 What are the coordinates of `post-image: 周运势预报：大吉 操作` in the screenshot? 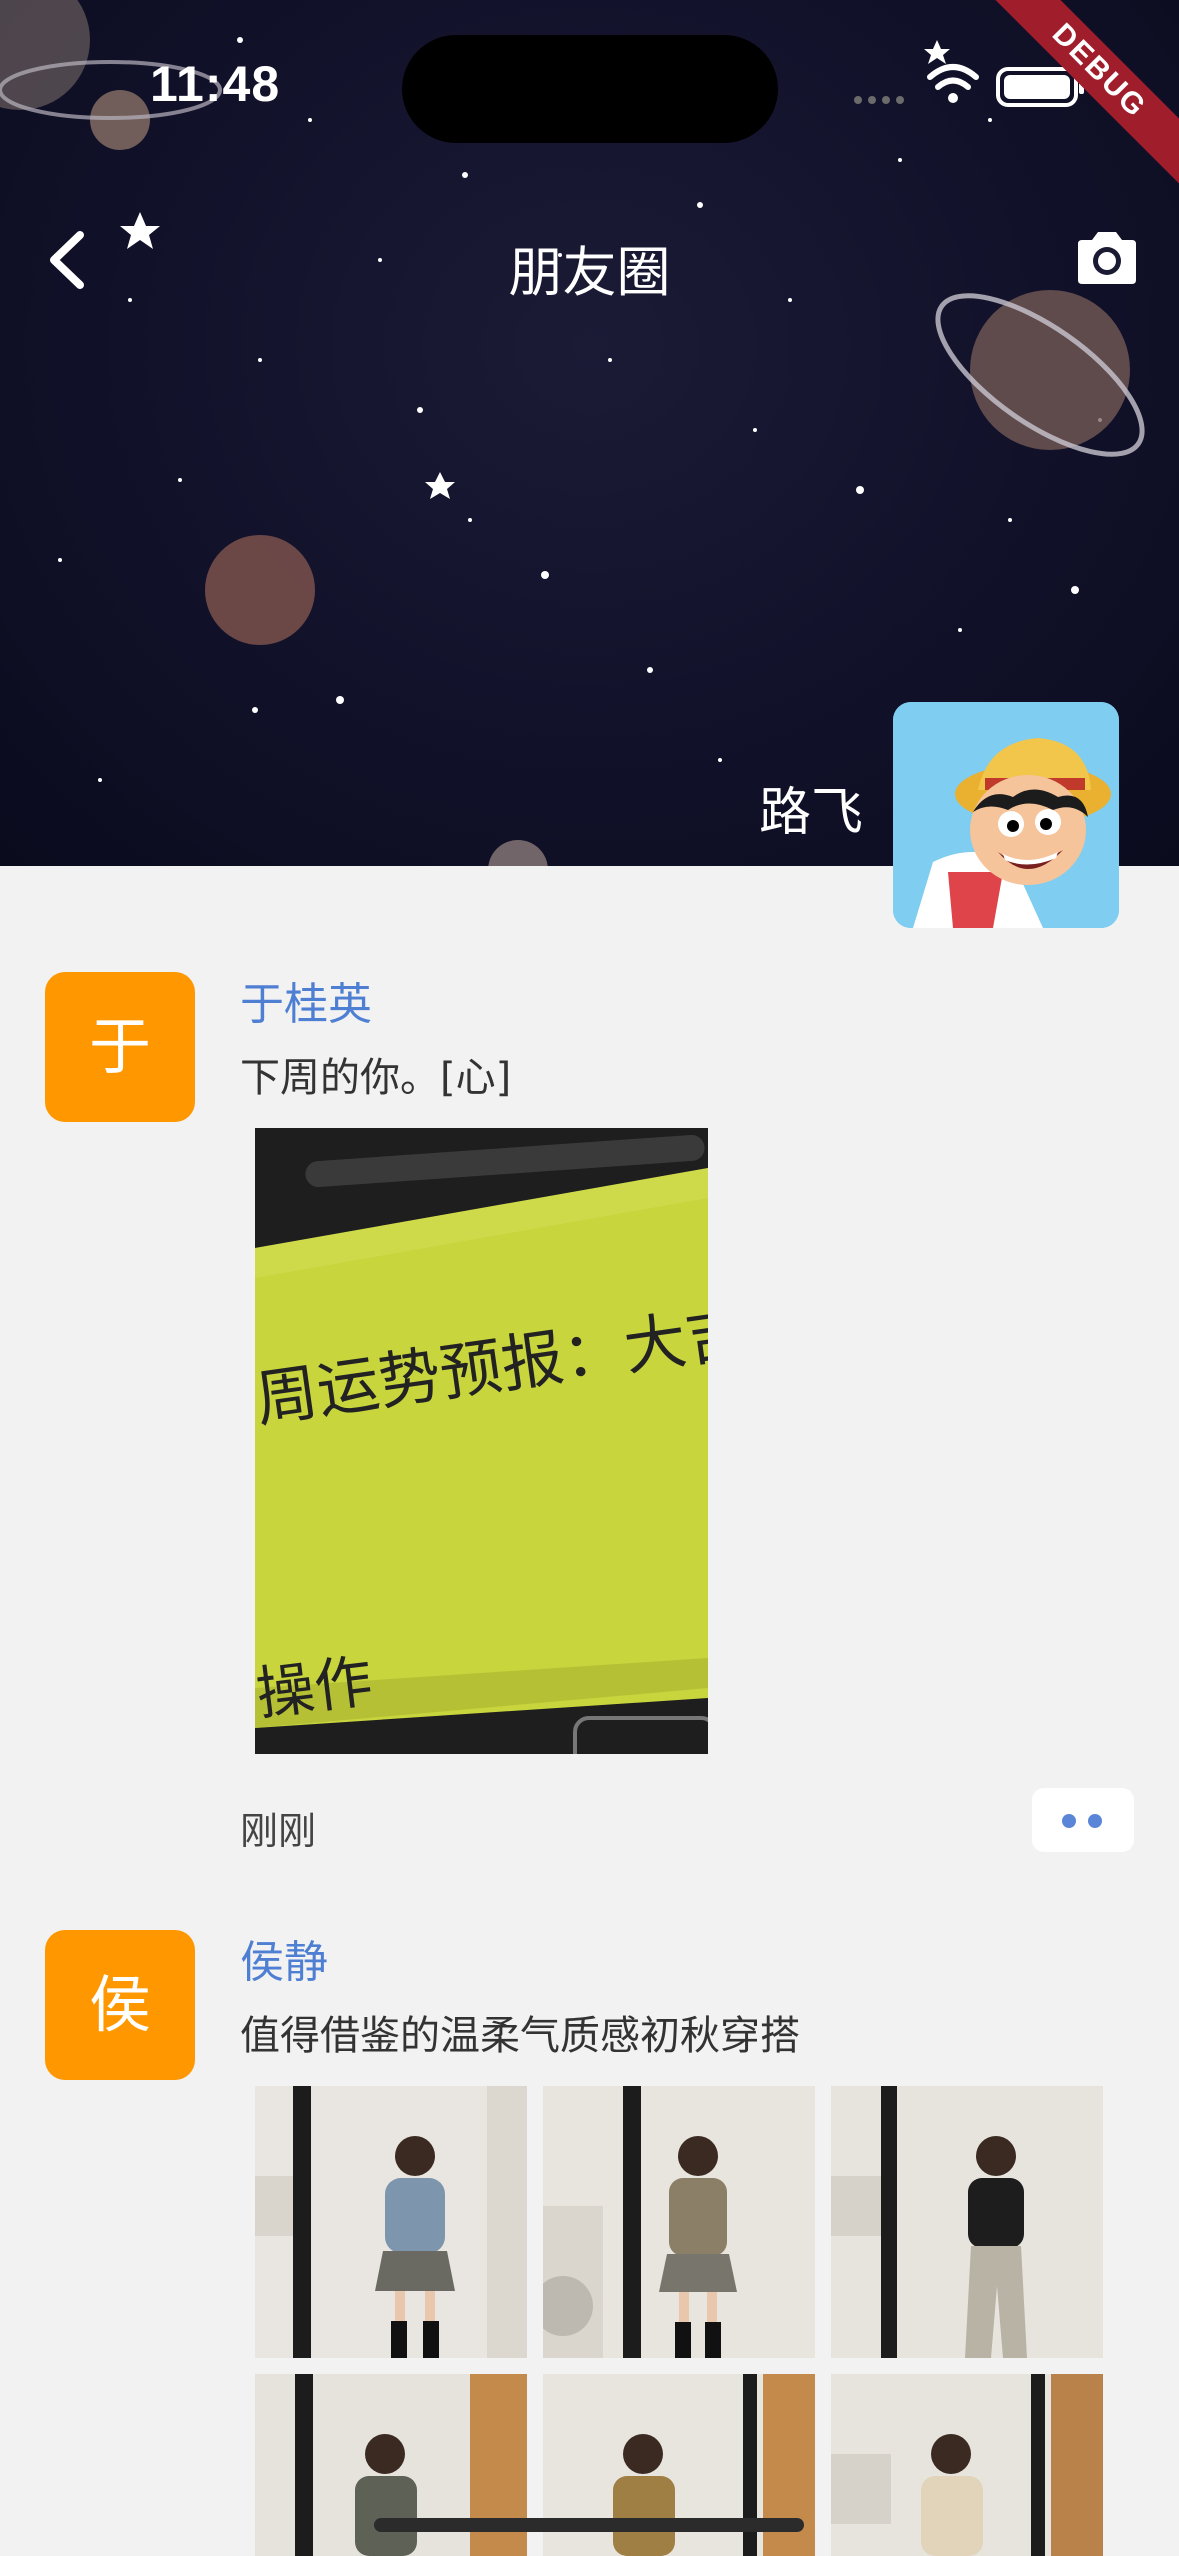 It's located at (481, 1441).